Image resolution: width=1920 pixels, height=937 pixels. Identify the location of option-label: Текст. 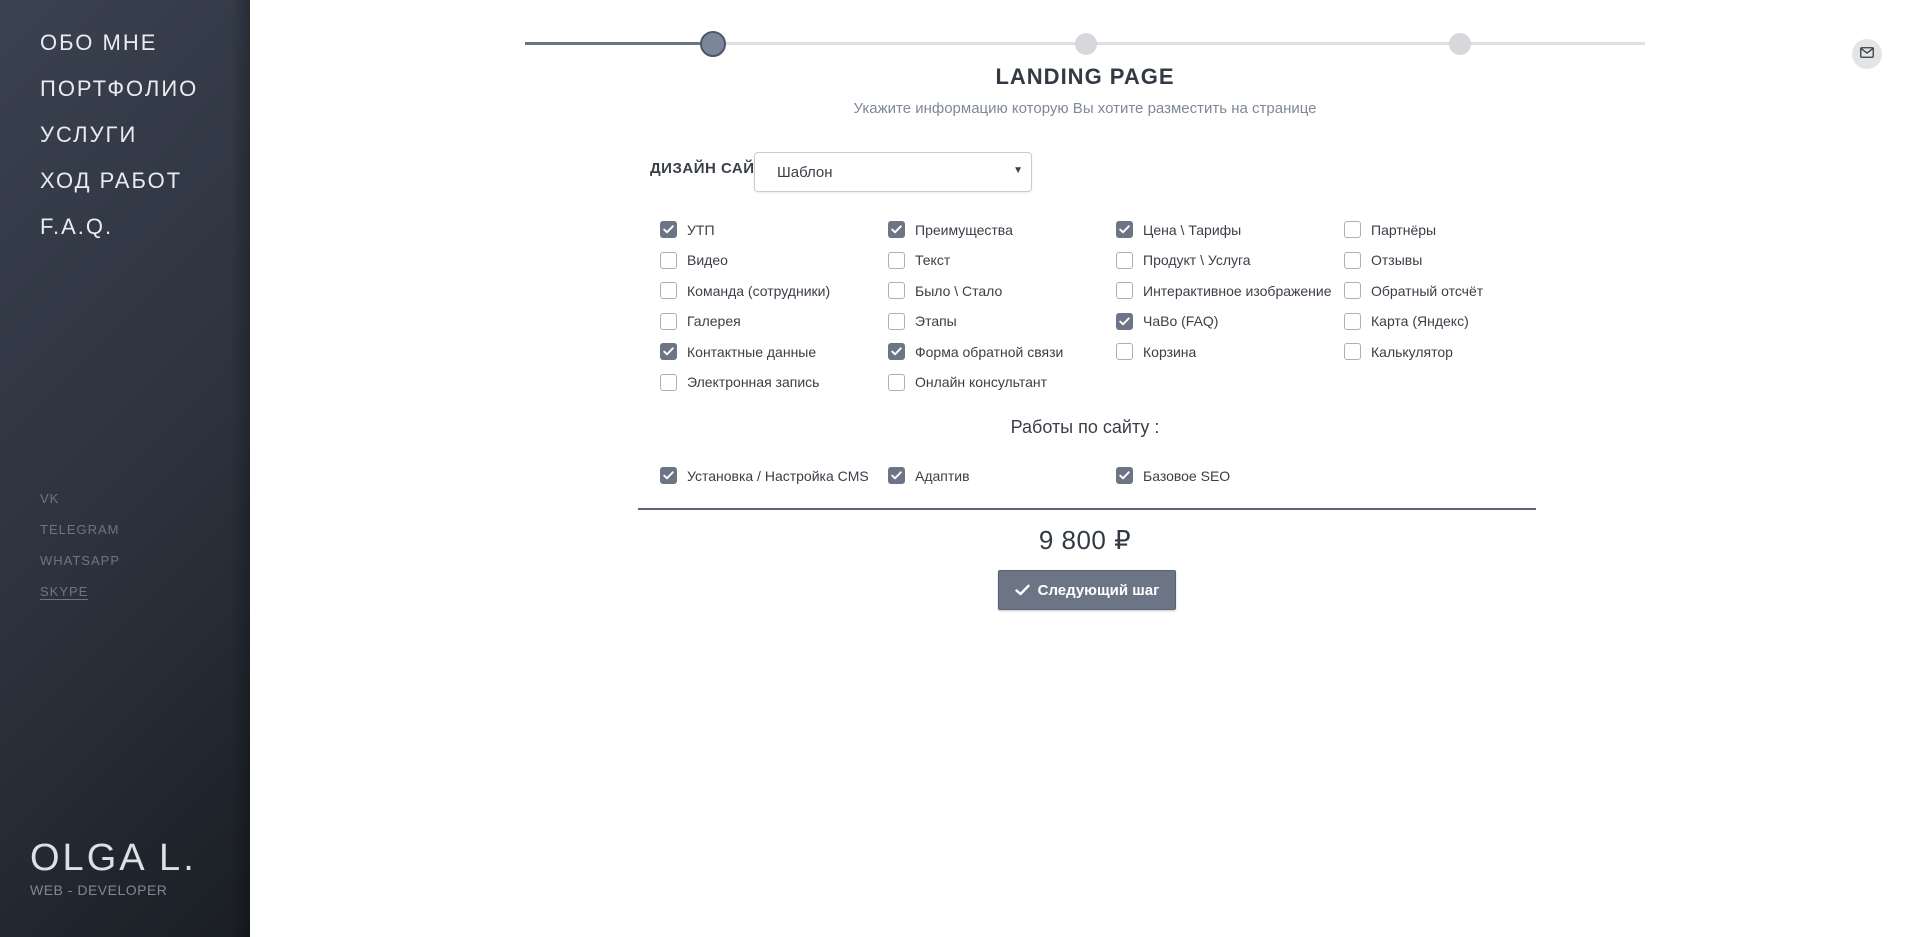
(933, 260).